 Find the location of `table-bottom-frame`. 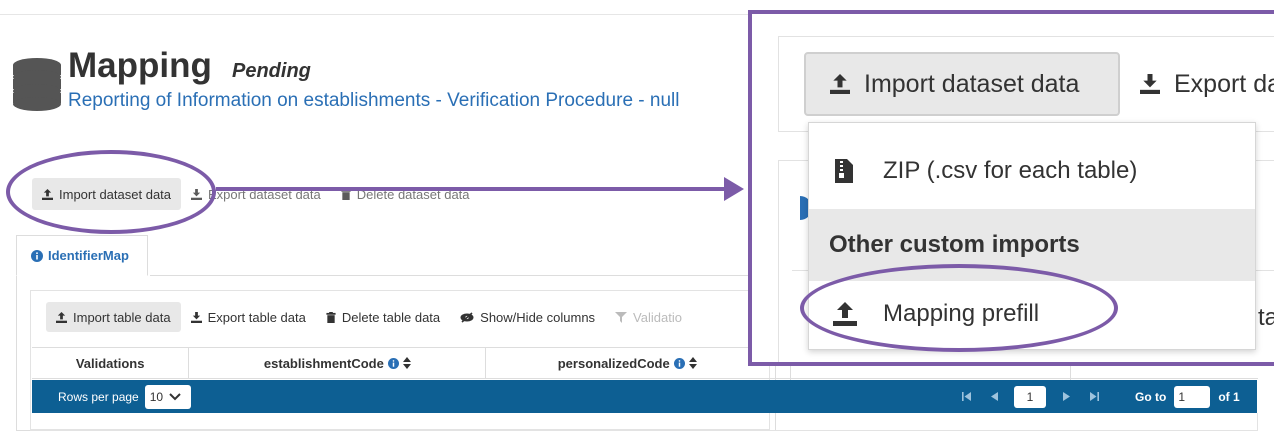

table-bottom-frame is located at coordinates (644, 422).